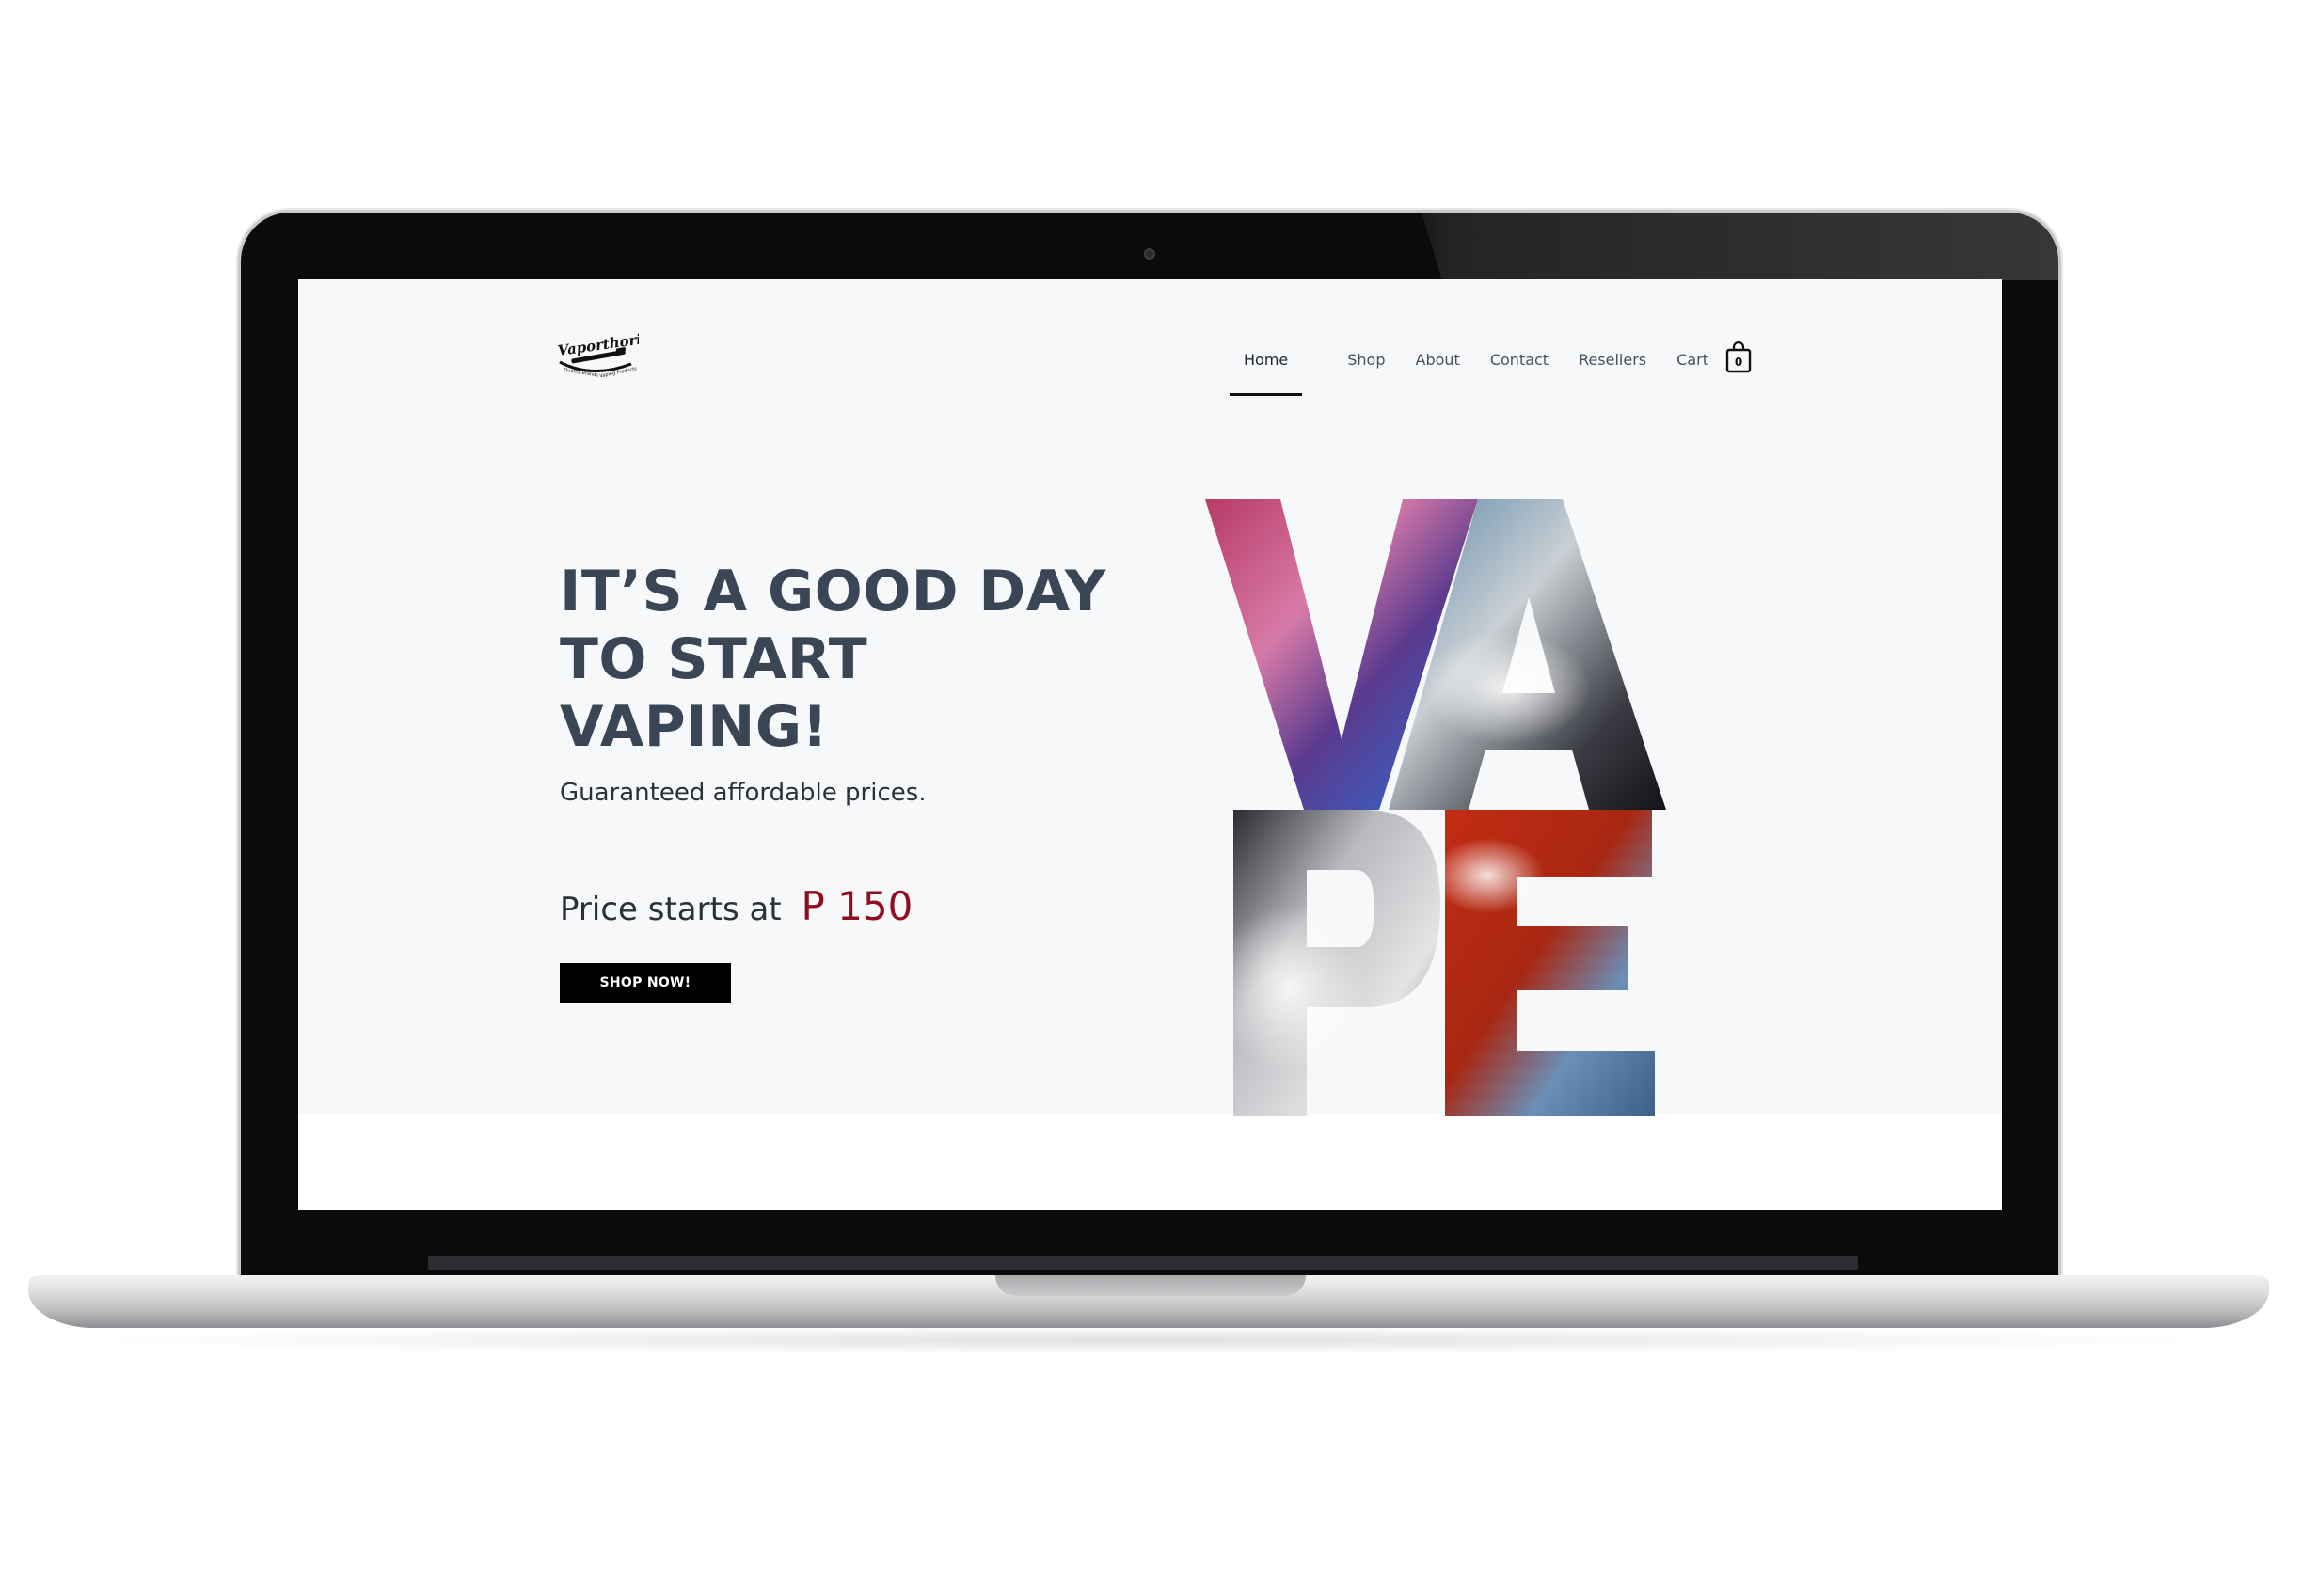 Image resolution: width=2303 pixels, height=1596 pixels. I want to click on nav-shop: Shop, so click(1366, 360).